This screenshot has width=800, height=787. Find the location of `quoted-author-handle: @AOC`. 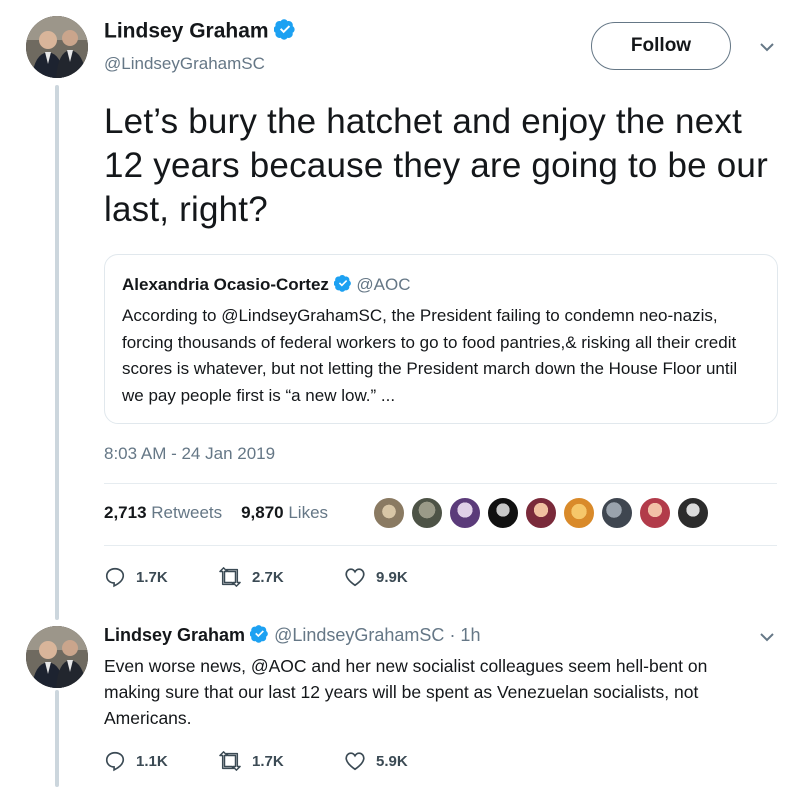

quoted-author-handle: @AOC is located at coordinates (383, 284).